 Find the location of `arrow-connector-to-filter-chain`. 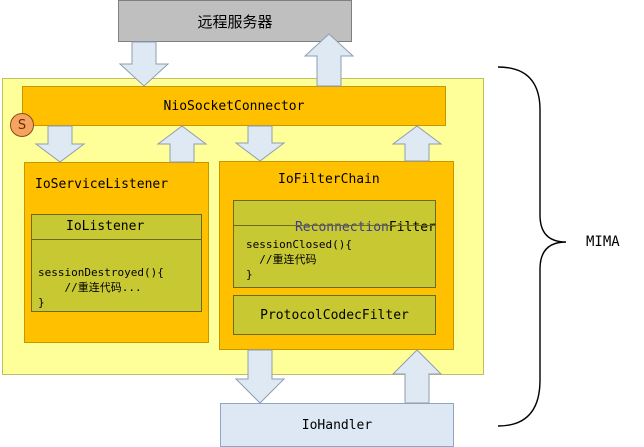

arrow-connector-to-filter-chain is located at coordinates (260, 143).